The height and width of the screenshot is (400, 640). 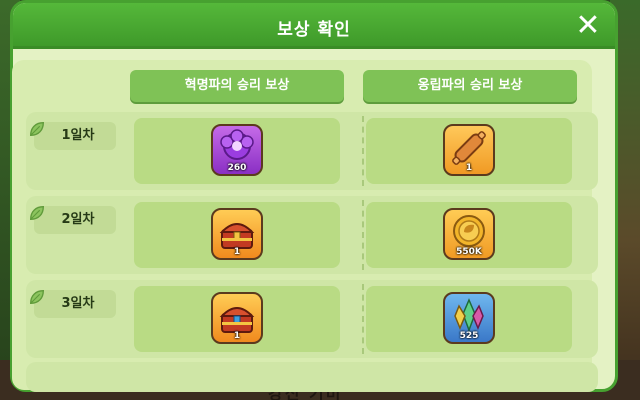 What do you see at coordinates (469, 336) in the screenshot?
I see `reward-count: 525` at bounding box center [469, 336].